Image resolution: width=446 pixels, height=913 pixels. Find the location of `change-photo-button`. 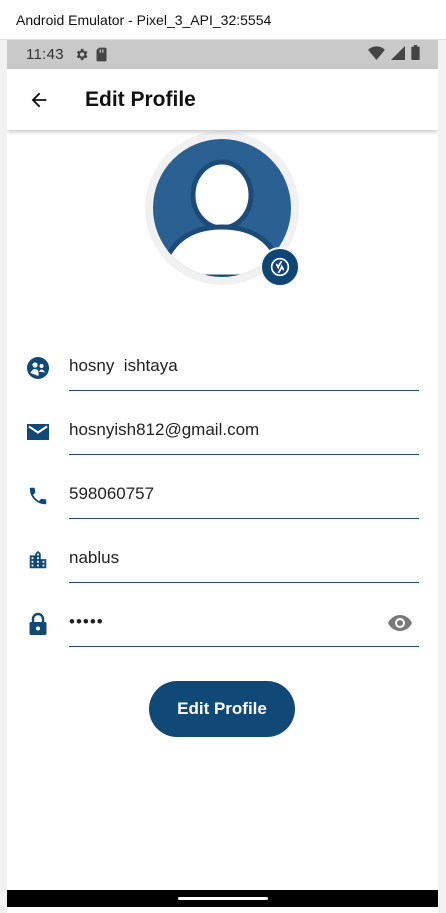

change-photo-button is located at coordinates (280, 267).